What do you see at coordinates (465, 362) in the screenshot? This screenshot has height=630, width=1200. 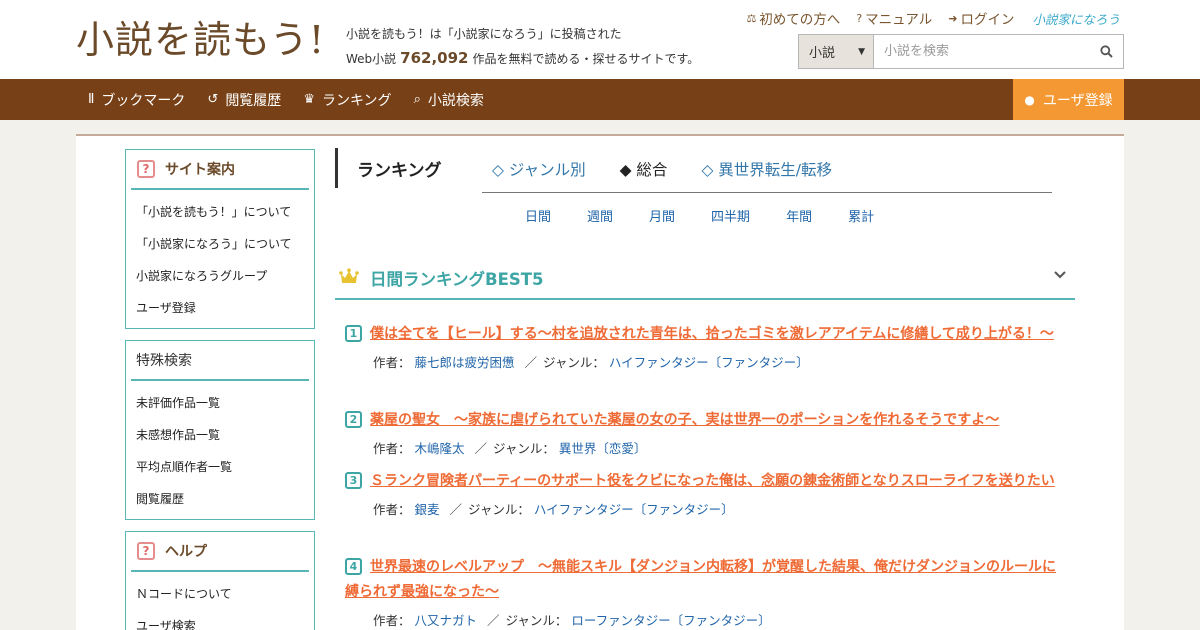 I see `author-link: 藤七郎は疲労困憊` at bounding box center [465, 362].